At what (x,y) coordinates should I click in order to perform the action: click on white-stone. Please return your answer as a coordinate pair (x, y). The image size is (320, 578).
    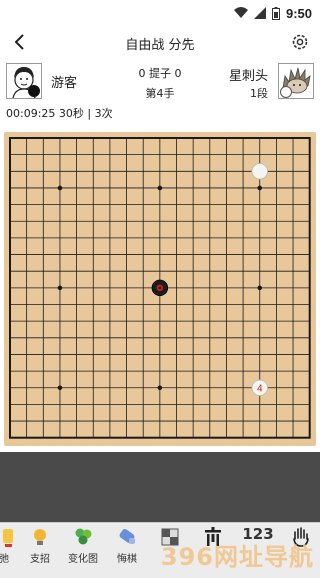
    Looking at the image, I should click on (259, 171).